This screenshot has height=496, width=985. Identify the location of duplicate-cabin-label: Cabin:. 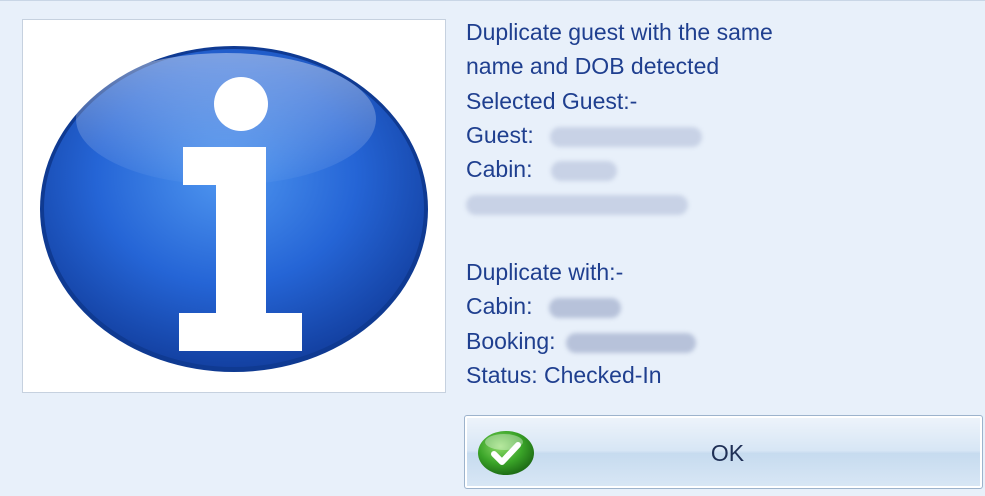
(499, 306).